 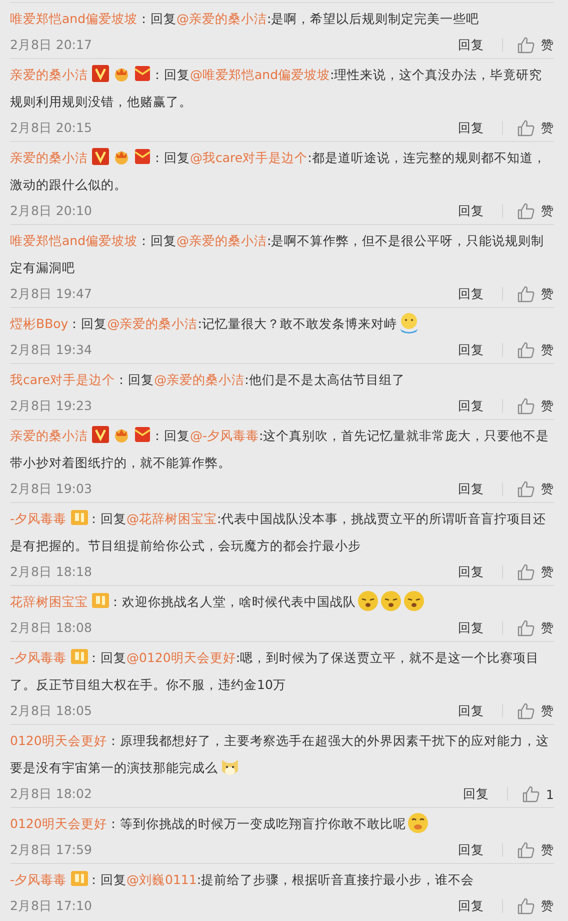 What do you see at coordinates (51, 489) in the screenshot?
I see `comment-time: 2月8日 19:03` at bounding box center [51, 489].